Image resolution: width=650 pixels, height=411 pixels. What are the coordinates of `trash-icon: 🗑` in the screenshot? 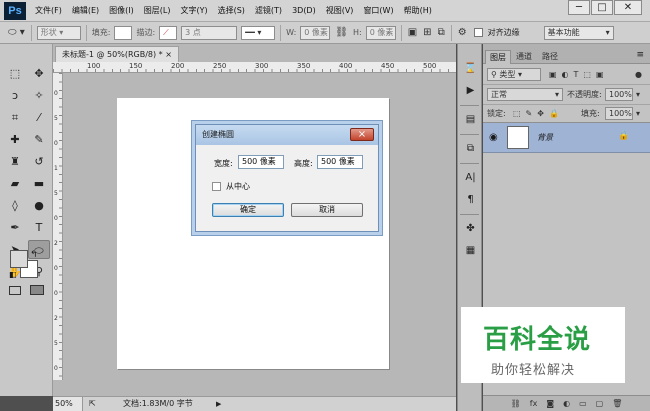 It's located at (617, 403).